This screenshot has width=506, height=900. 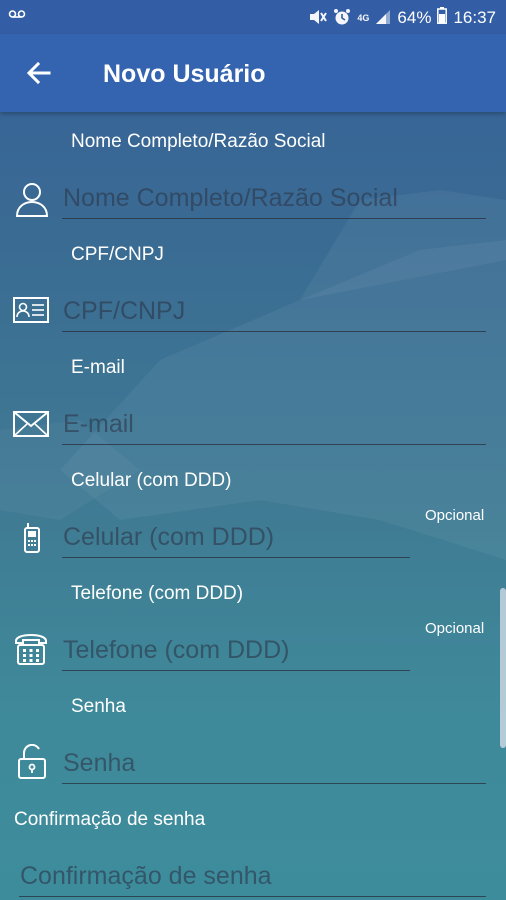 I want to click on confirm-password-label: Confirmação de senha, so click(x=110, y=819).